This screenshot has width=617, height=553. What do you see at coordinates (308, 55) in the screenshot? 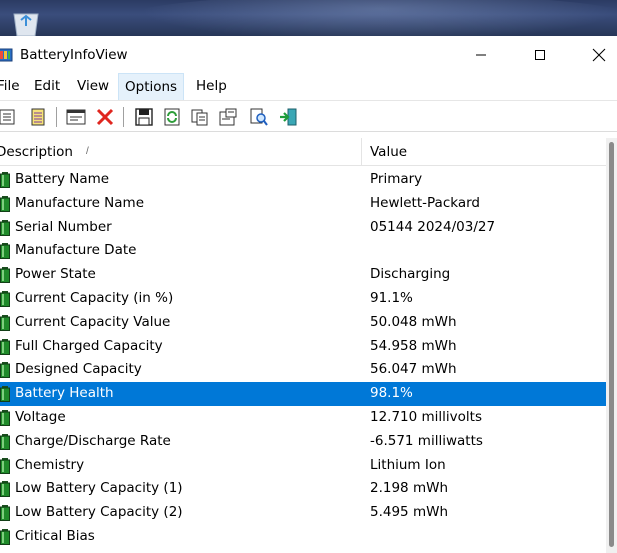
I see `title-bar: BatteryInfoView` at bounding box center [308, 55].